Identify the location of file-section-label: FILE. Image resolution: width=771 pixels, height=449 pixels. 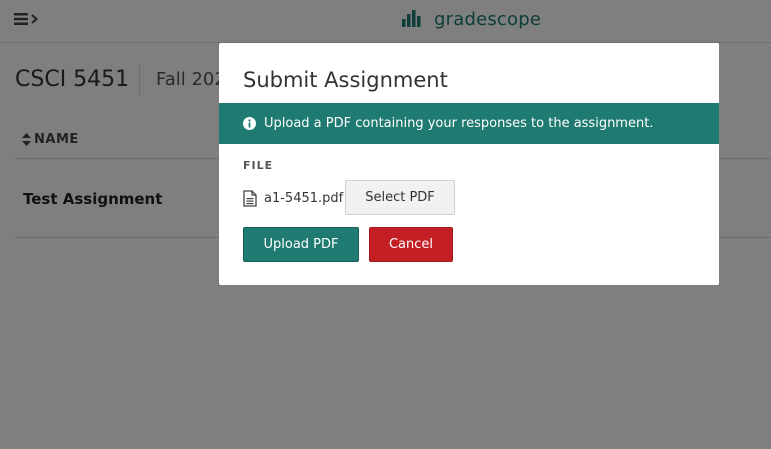
(258, 165).